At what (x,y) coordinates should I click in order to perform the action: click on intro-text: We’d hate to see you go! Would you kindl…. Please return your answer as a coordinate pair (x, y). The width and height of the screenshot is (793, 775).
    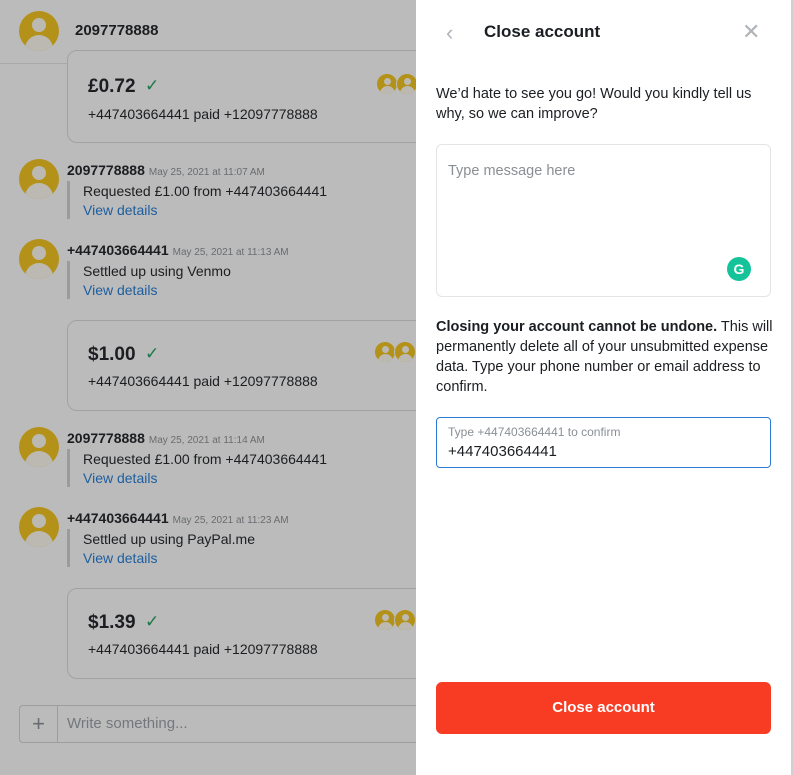
    Looking at the image, I should click on (594, 104).